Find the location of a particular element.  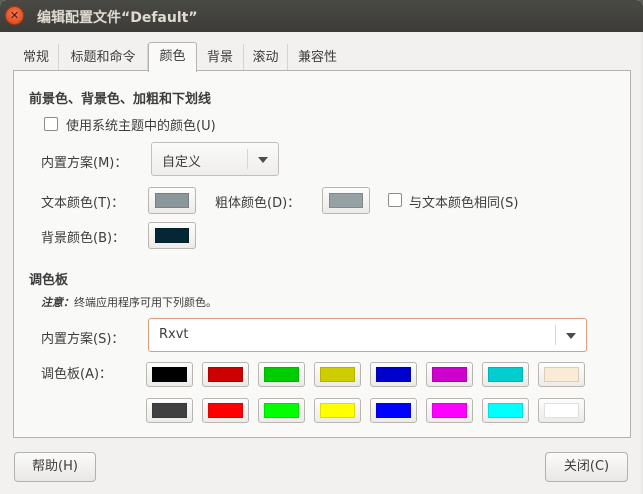

palette-scheme-combo: Rxvt is located at coordinates (367, 335).